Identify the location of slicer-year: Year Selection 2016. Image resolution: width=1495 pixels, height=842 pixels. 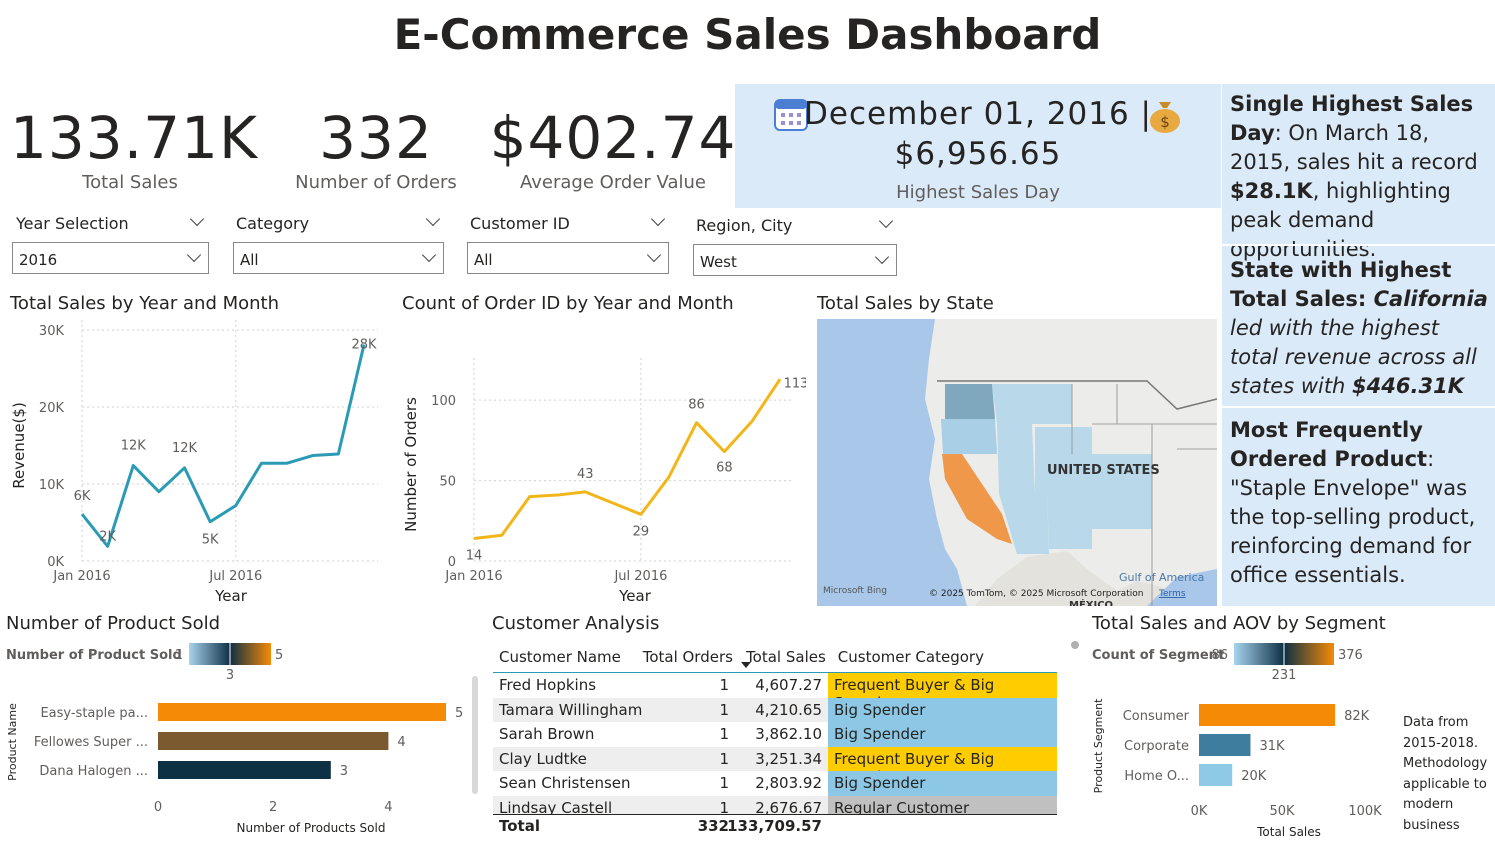
(110, 242).